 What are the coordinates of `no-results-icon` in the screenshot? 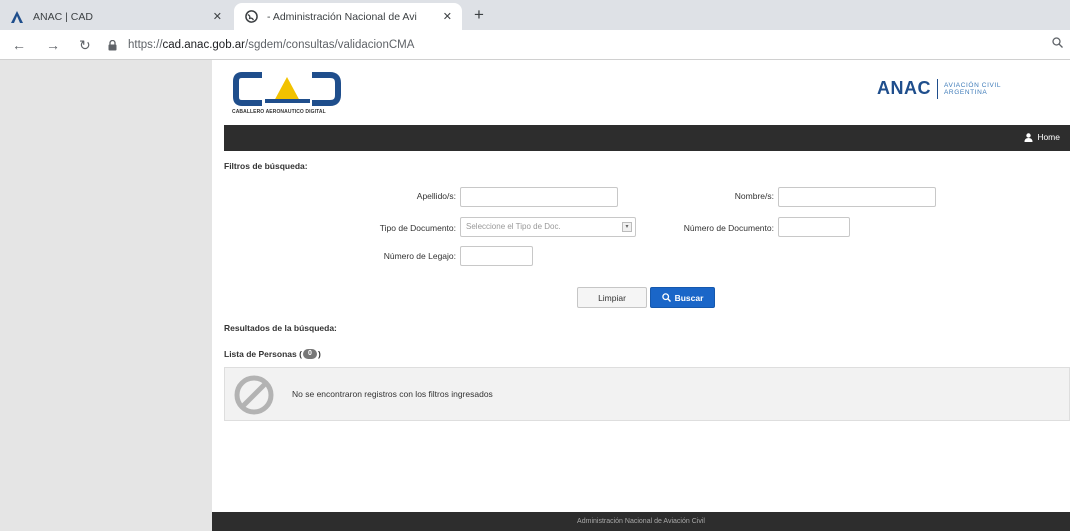 It's located at (254, 397).